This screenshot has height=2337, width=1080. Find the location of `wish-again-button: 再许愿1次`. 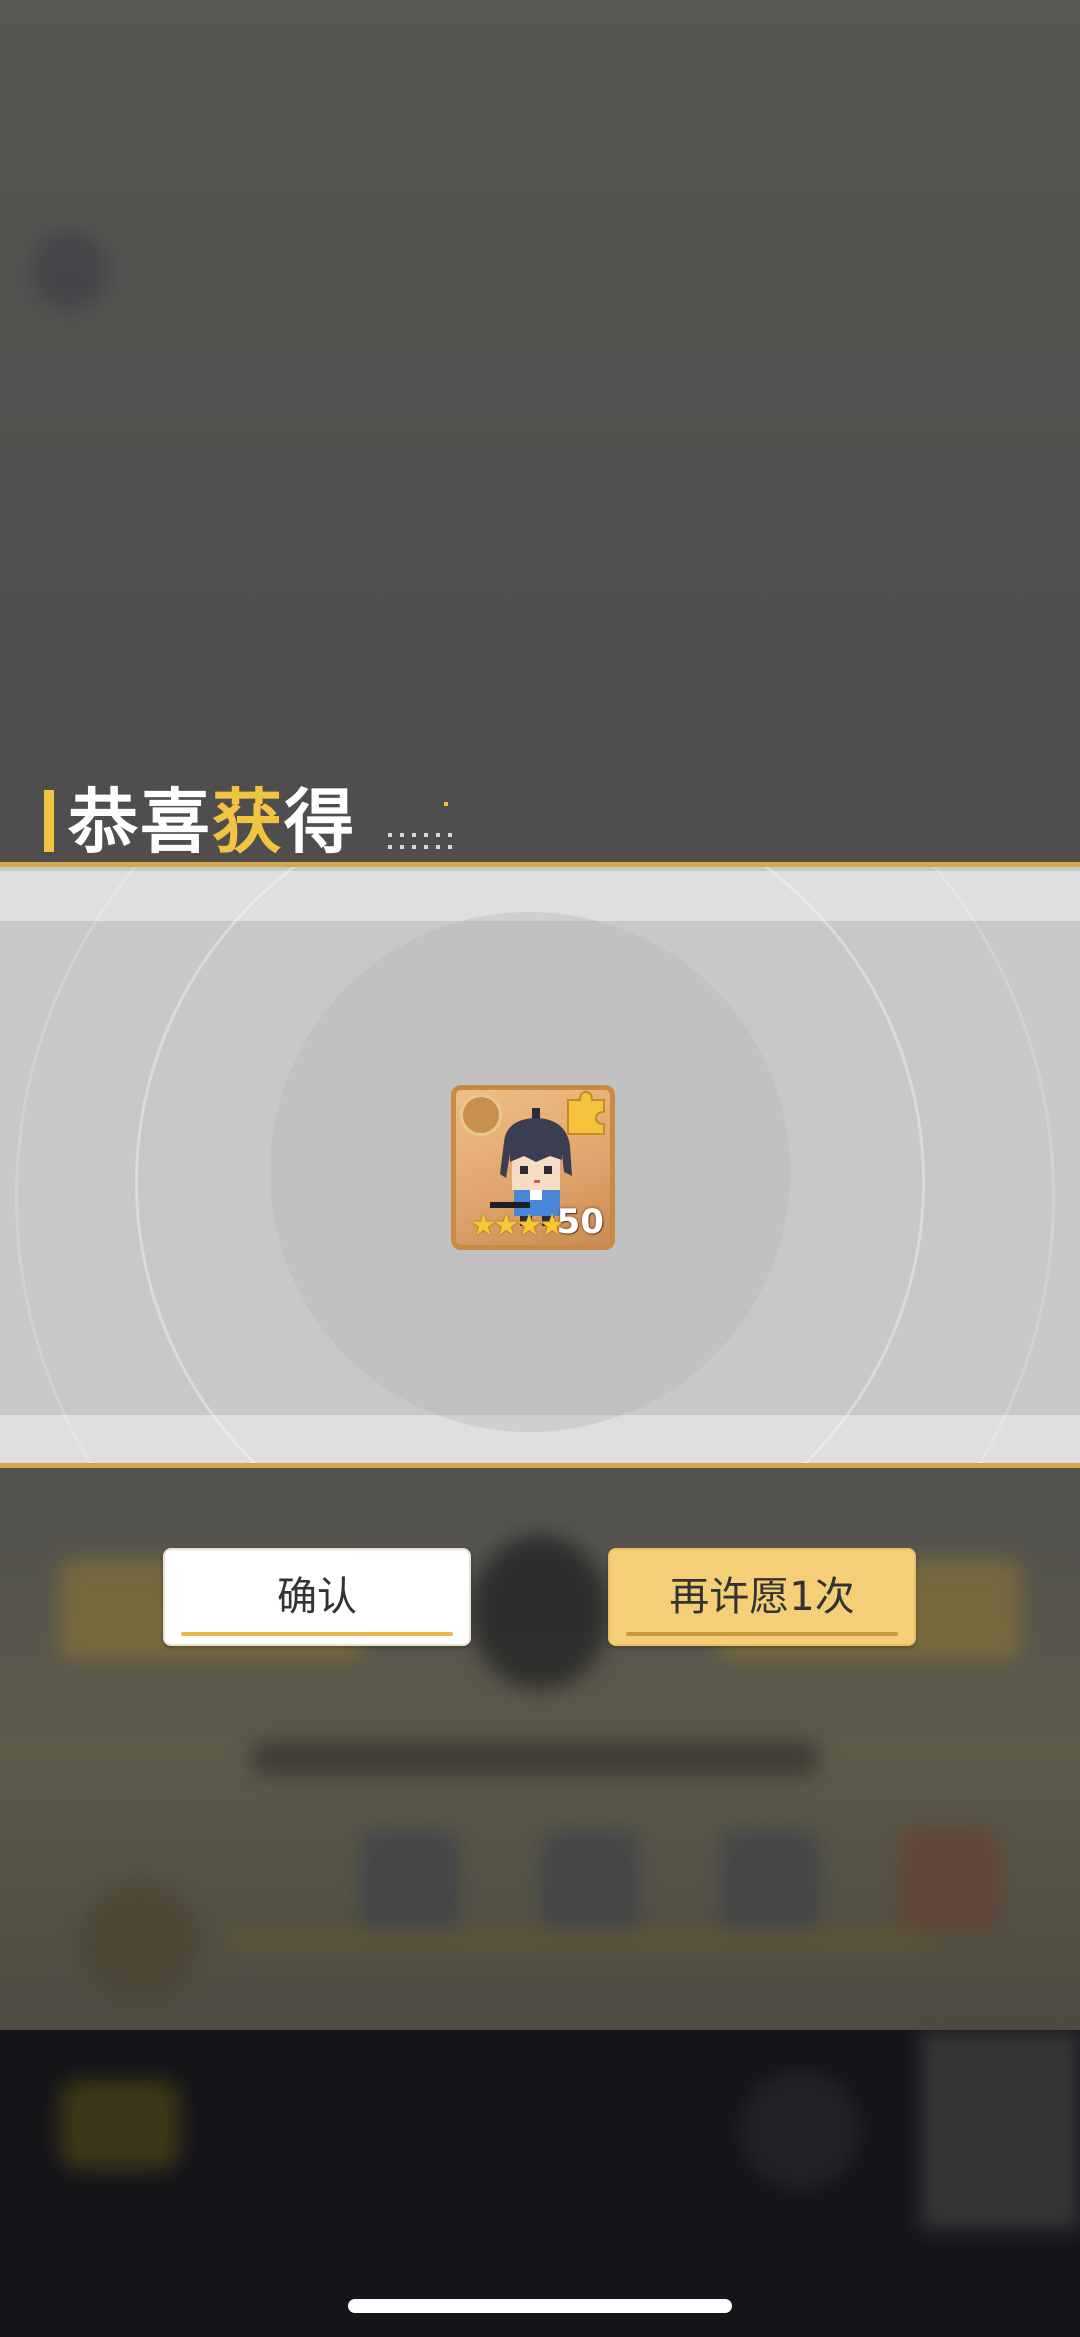

wish-again-button: 再许愿1次 is located at coordinates (762, 1597).